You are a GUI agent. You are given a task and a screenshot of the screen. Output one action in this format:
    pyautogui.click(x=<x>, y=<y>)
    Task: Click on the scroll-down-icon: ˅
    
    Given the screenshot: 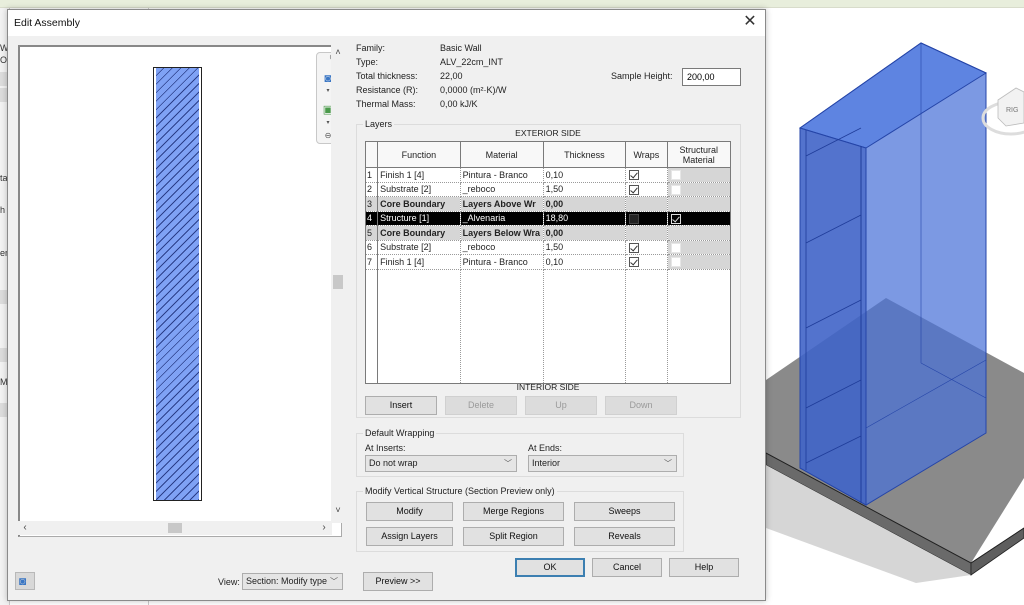 What is the action you would take?
    pyautogui.click(x=338, y=511)
    